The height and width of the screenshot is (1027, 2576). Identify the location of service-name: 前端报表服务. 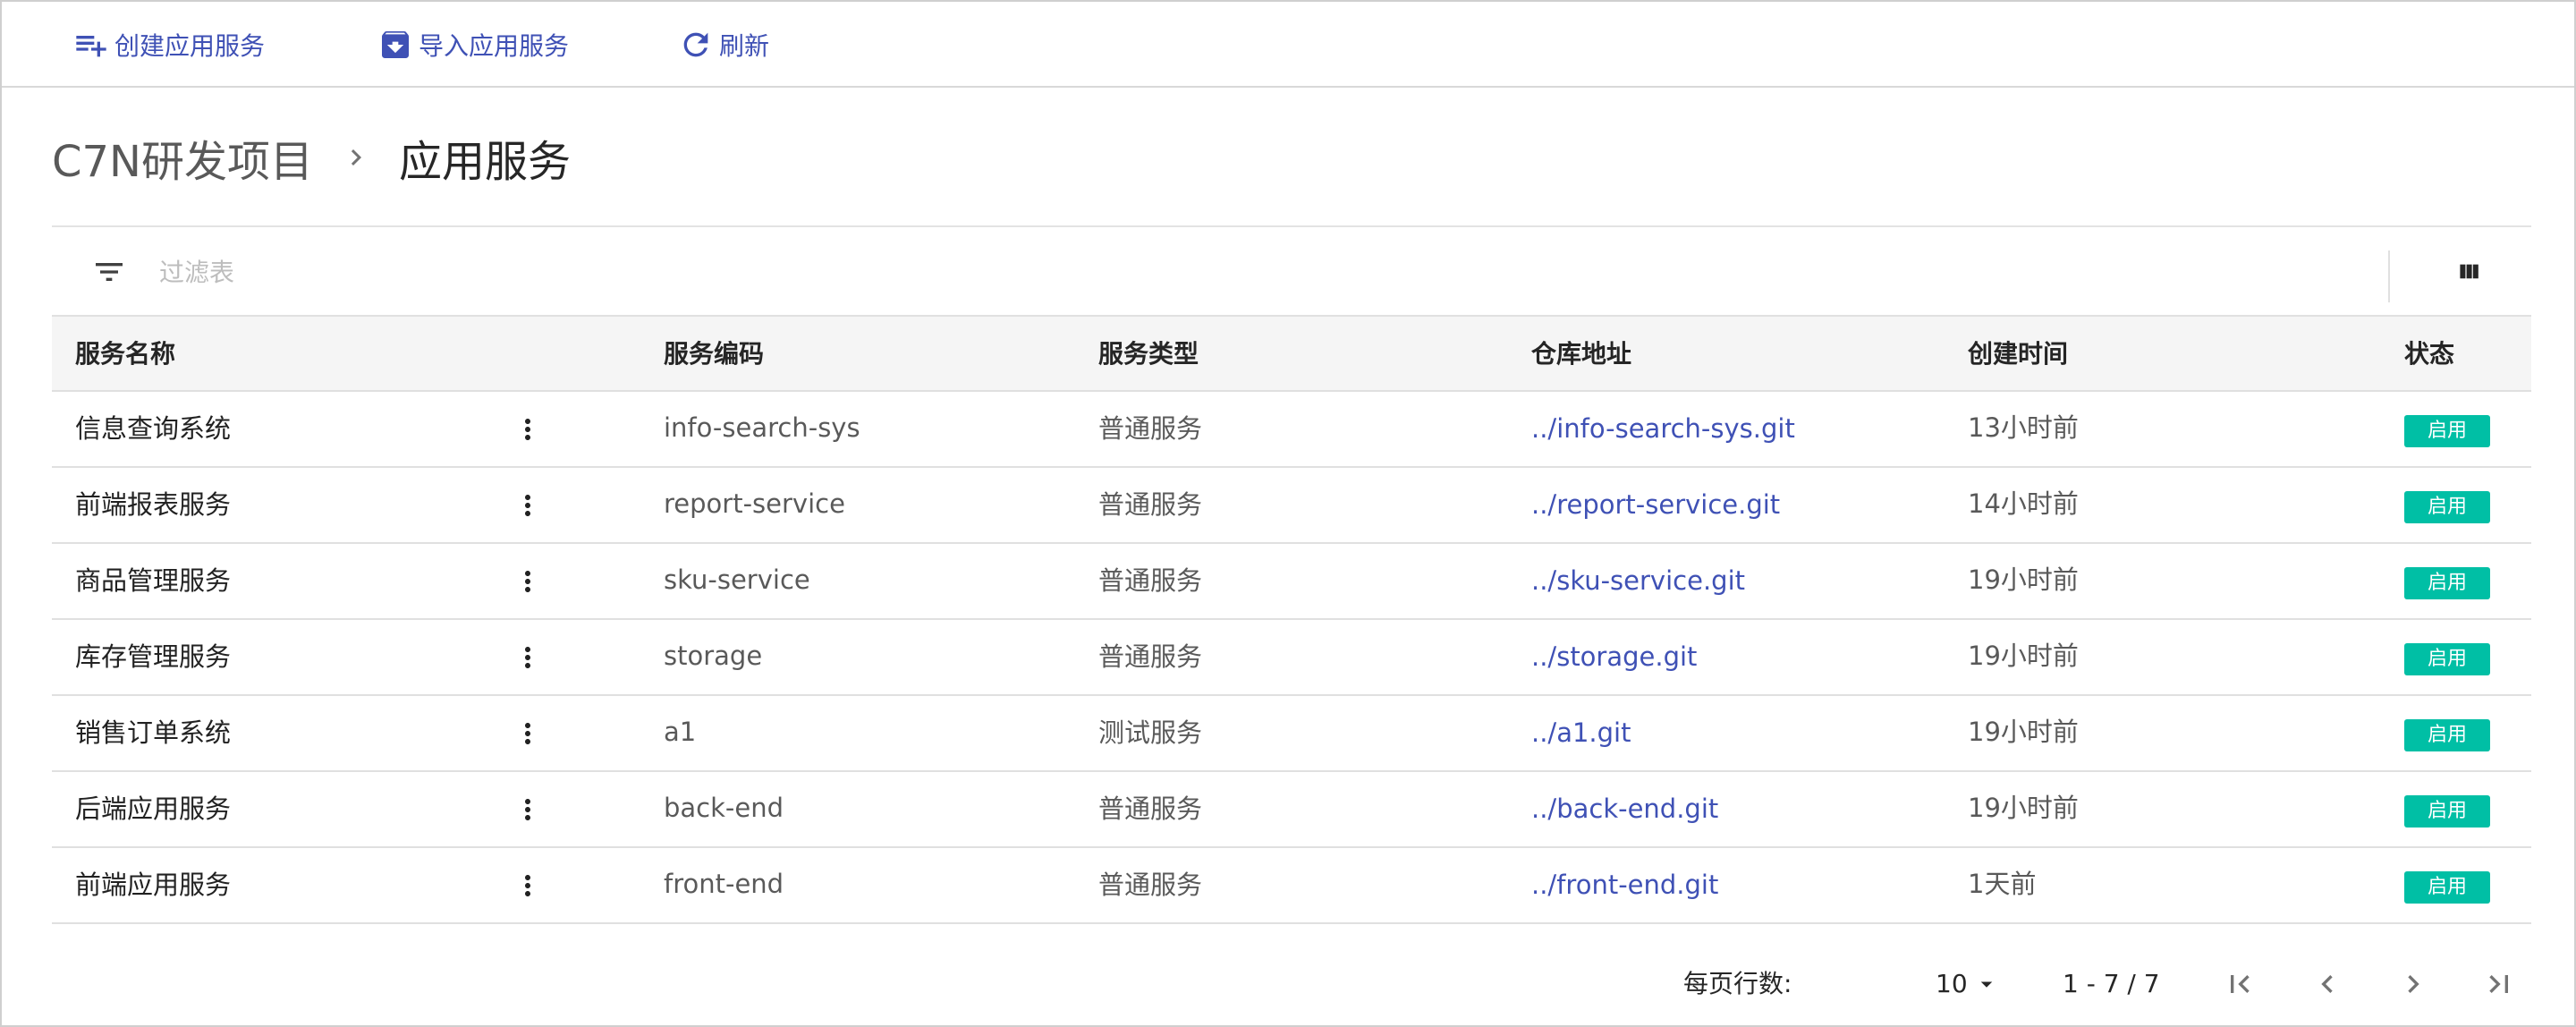
(153, 505).